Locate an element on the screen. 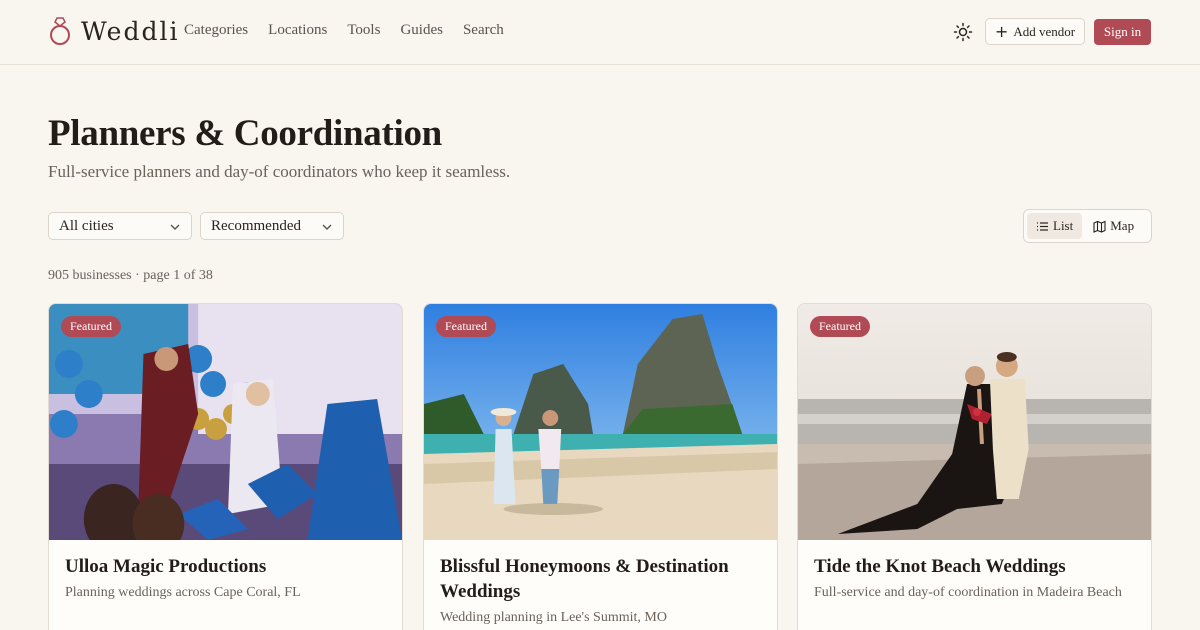 This screenshot has height=630, width=1200. map-view-button: Map is located at coordinates (1113, 226).